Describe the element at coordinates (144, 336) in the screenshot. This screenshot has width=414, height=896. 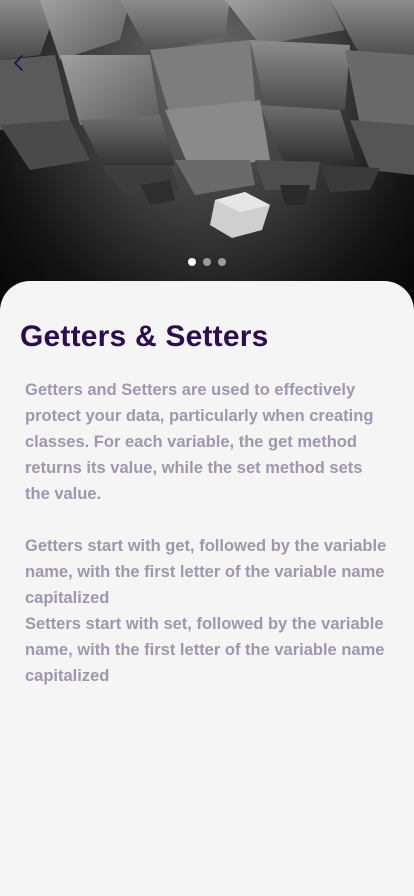
I see `page-title: Getters & Setters` at that location.